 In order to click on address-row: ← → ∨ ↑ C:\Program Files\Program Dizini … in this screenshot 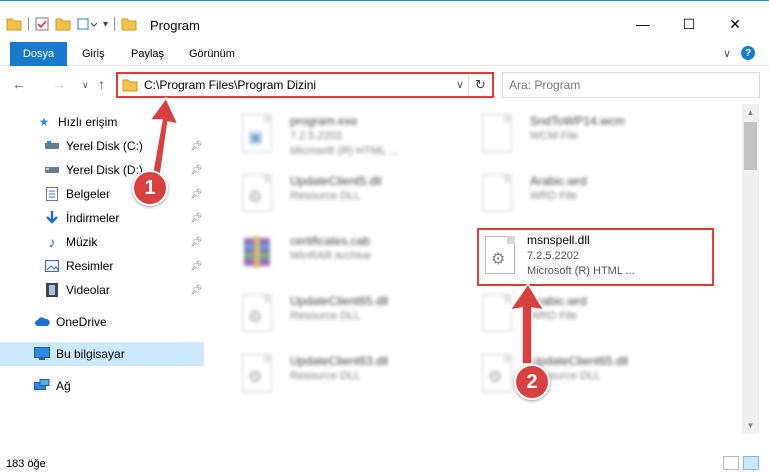, I will do `click(384, 85)`.